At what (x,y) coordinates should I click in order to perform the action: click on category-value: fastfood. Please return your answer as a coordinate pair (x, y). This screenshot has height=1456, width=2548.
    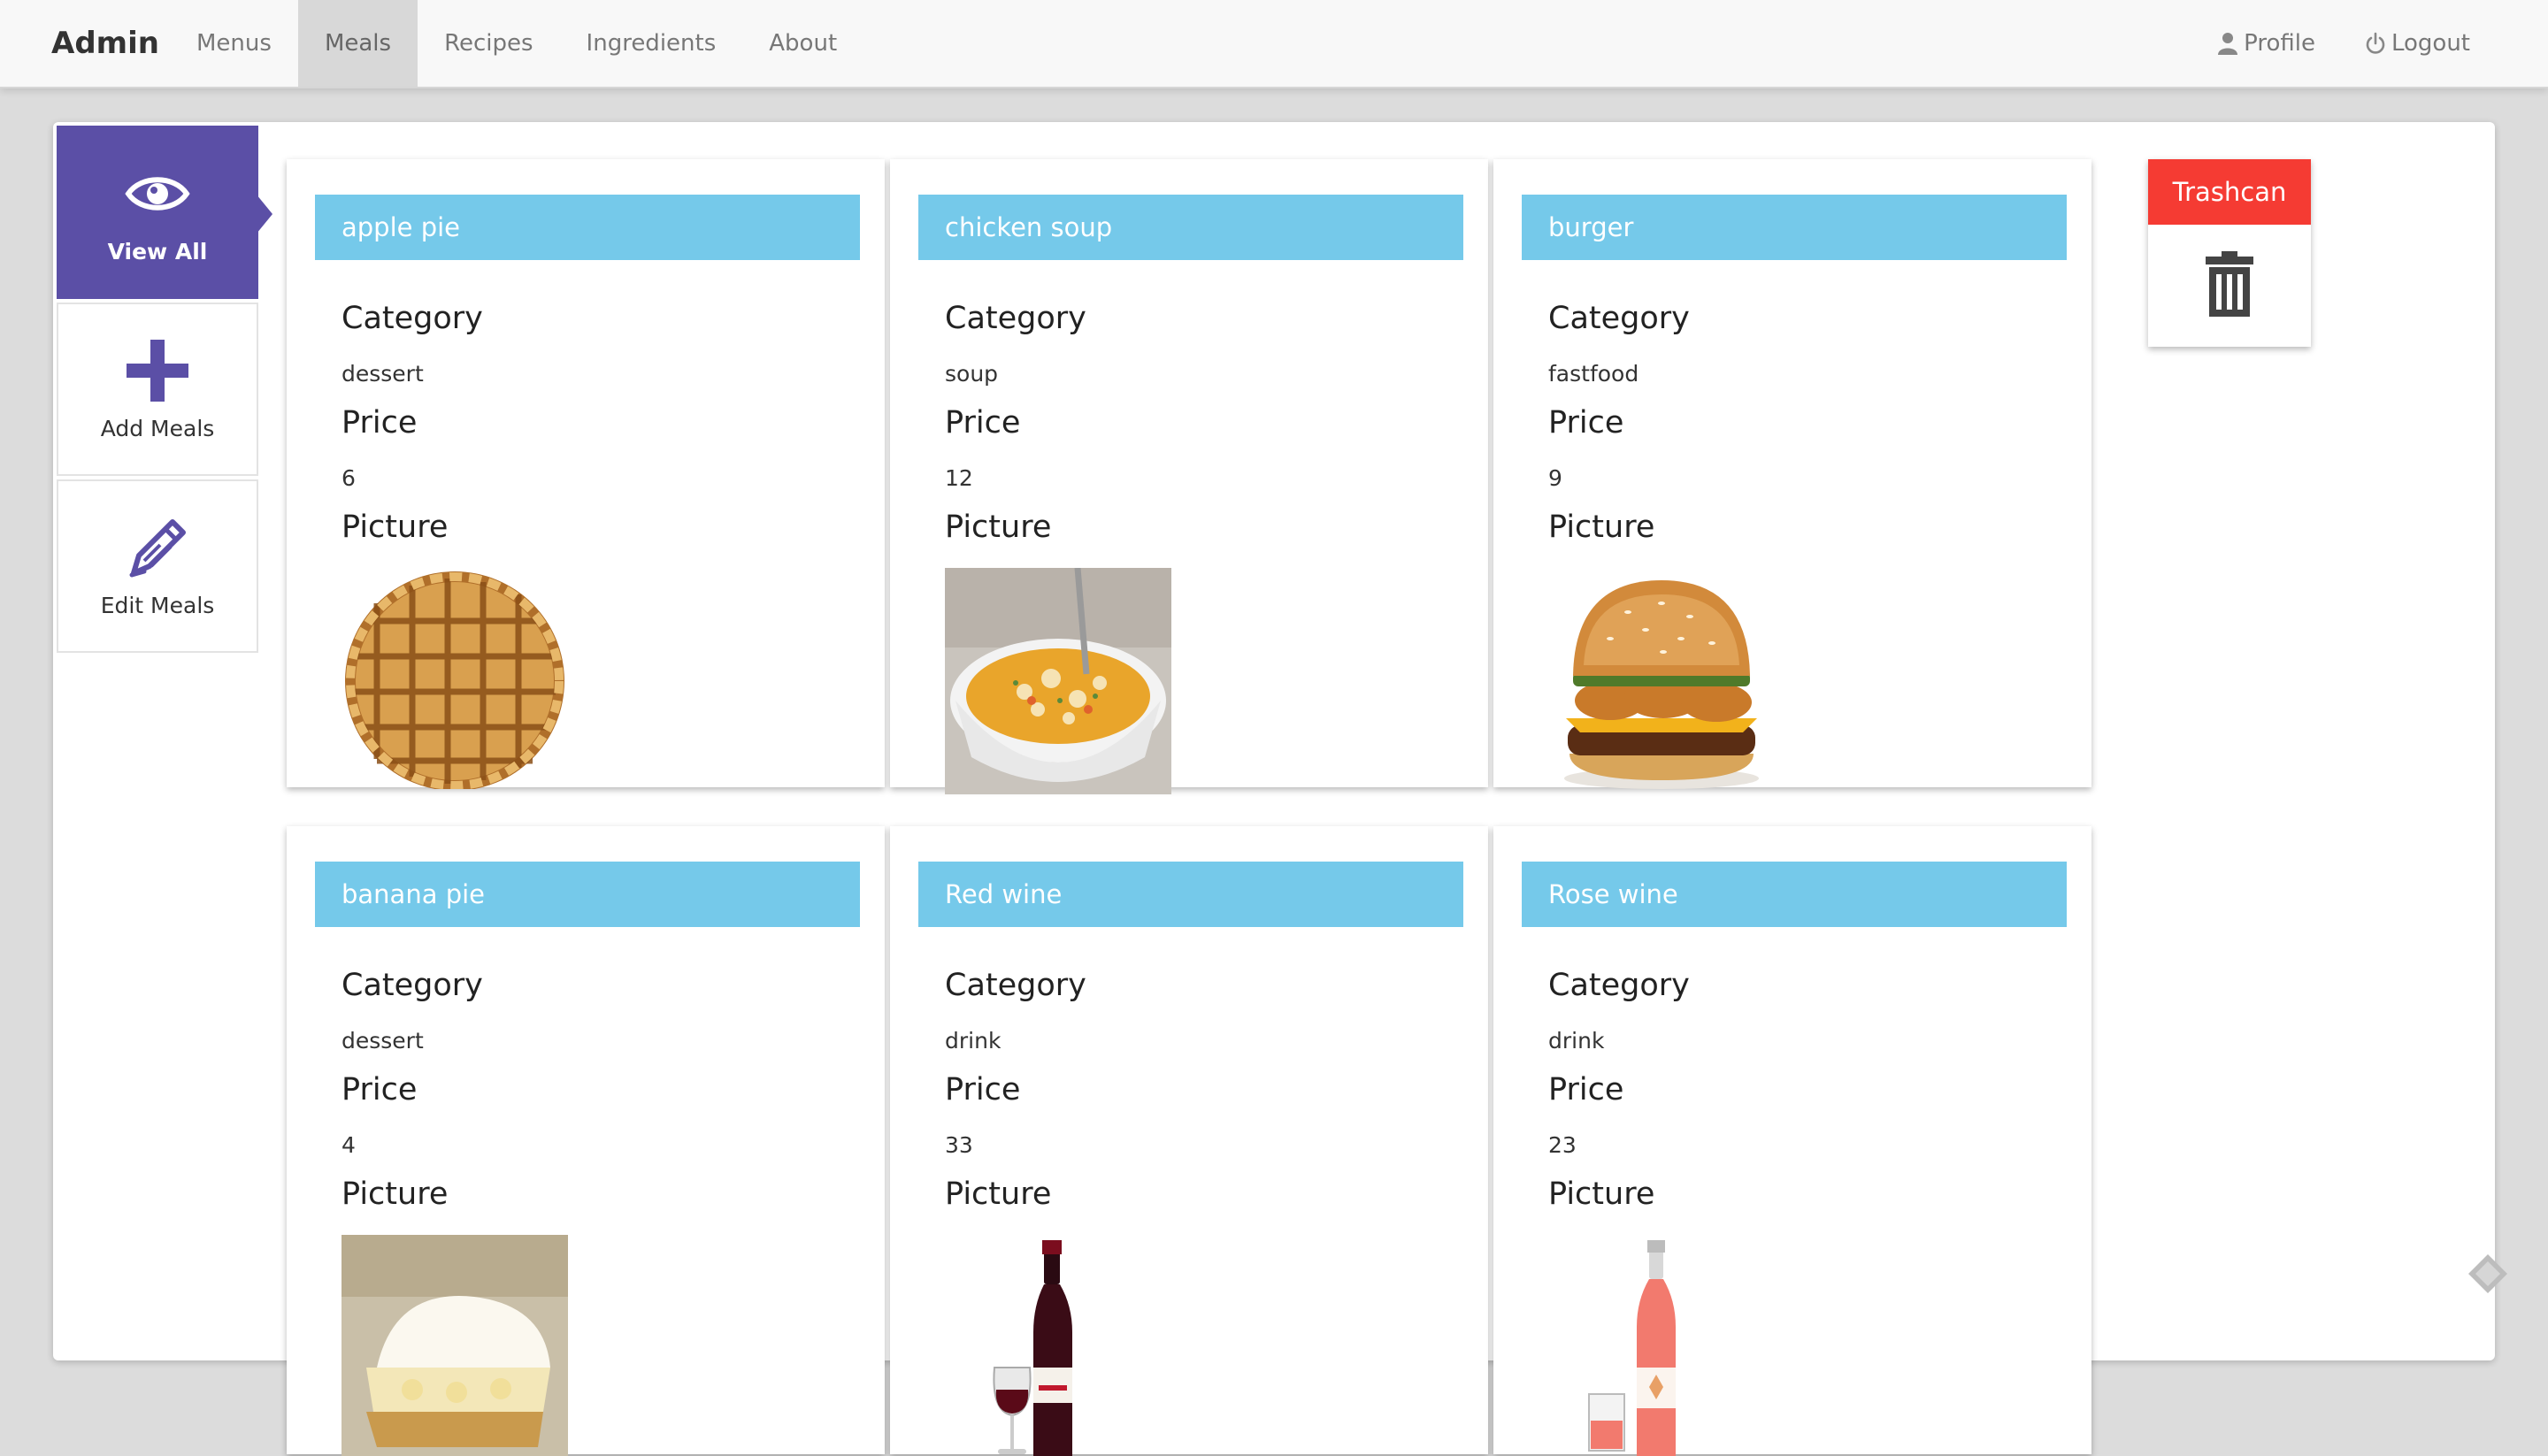
    Looking at the image, I should click on (1594, 374).